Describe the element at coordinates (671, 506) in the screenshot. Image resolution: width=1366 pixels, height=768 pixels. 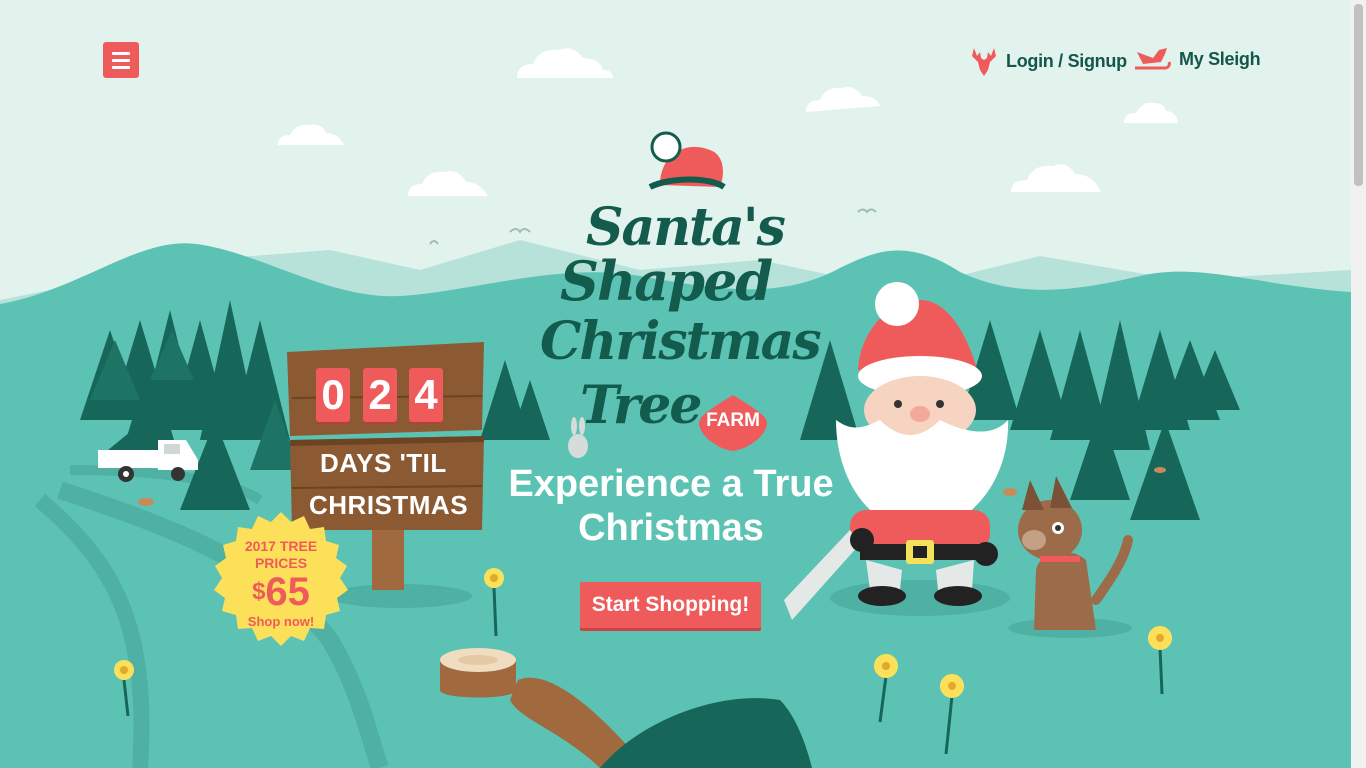
I see `hero-headline: Experience a True Christmas` at that location.